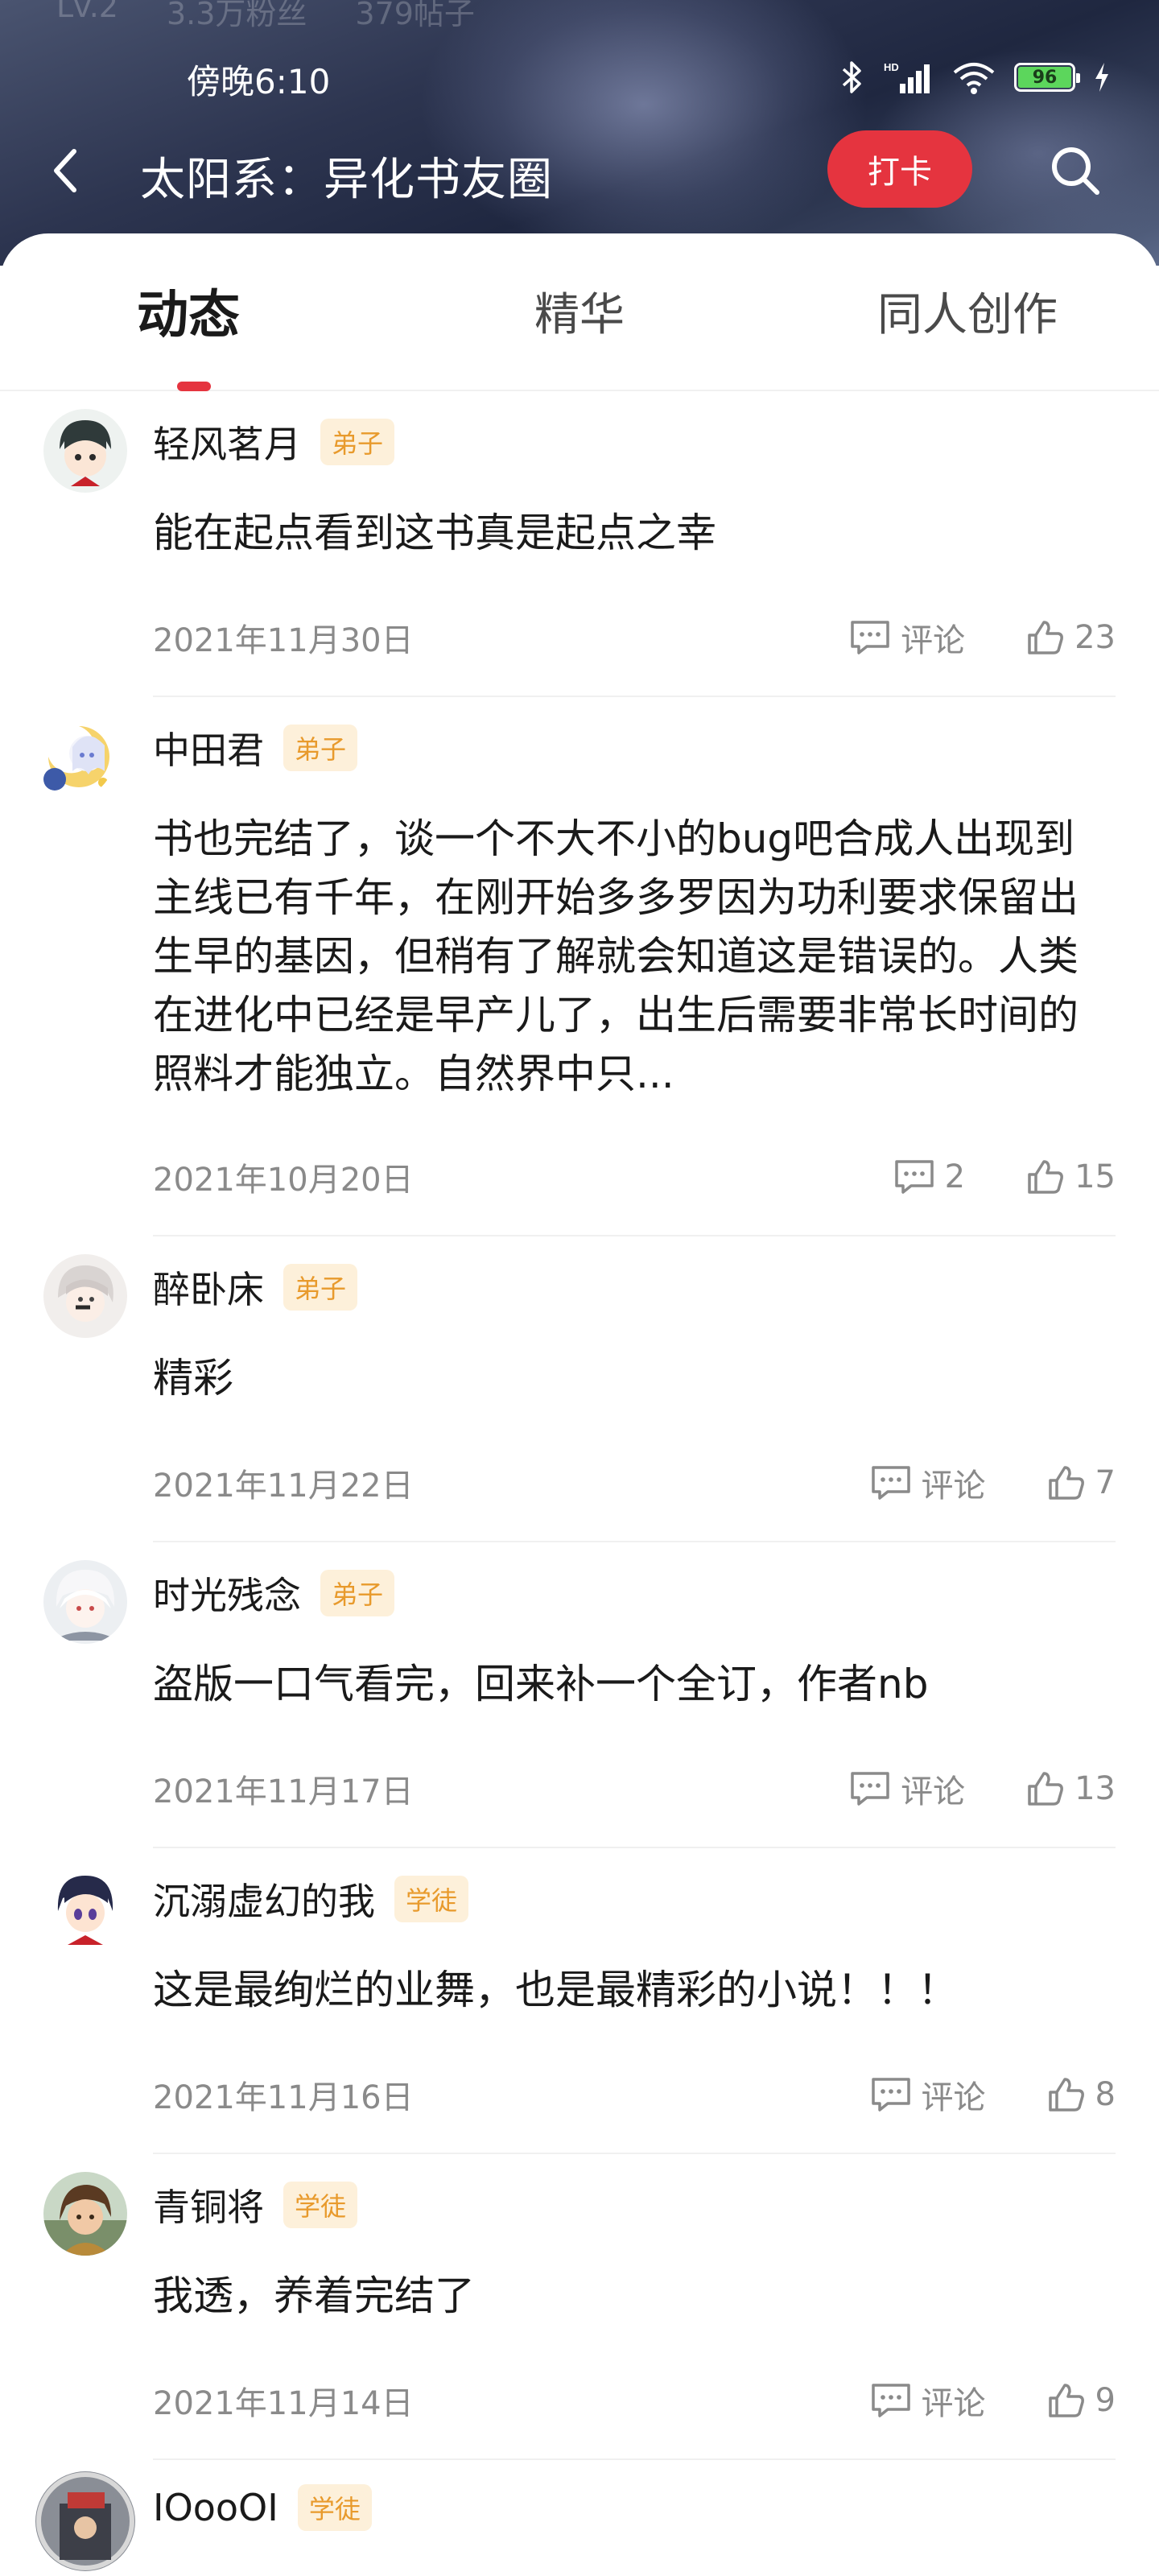 Image resolution: width=1159 pixels, height=2576 pixels. What do you see at coordinates (579, 2518) in the screenshot?
I see `post-item: IOooOI 学徒` at bounding box center [579, 2518].